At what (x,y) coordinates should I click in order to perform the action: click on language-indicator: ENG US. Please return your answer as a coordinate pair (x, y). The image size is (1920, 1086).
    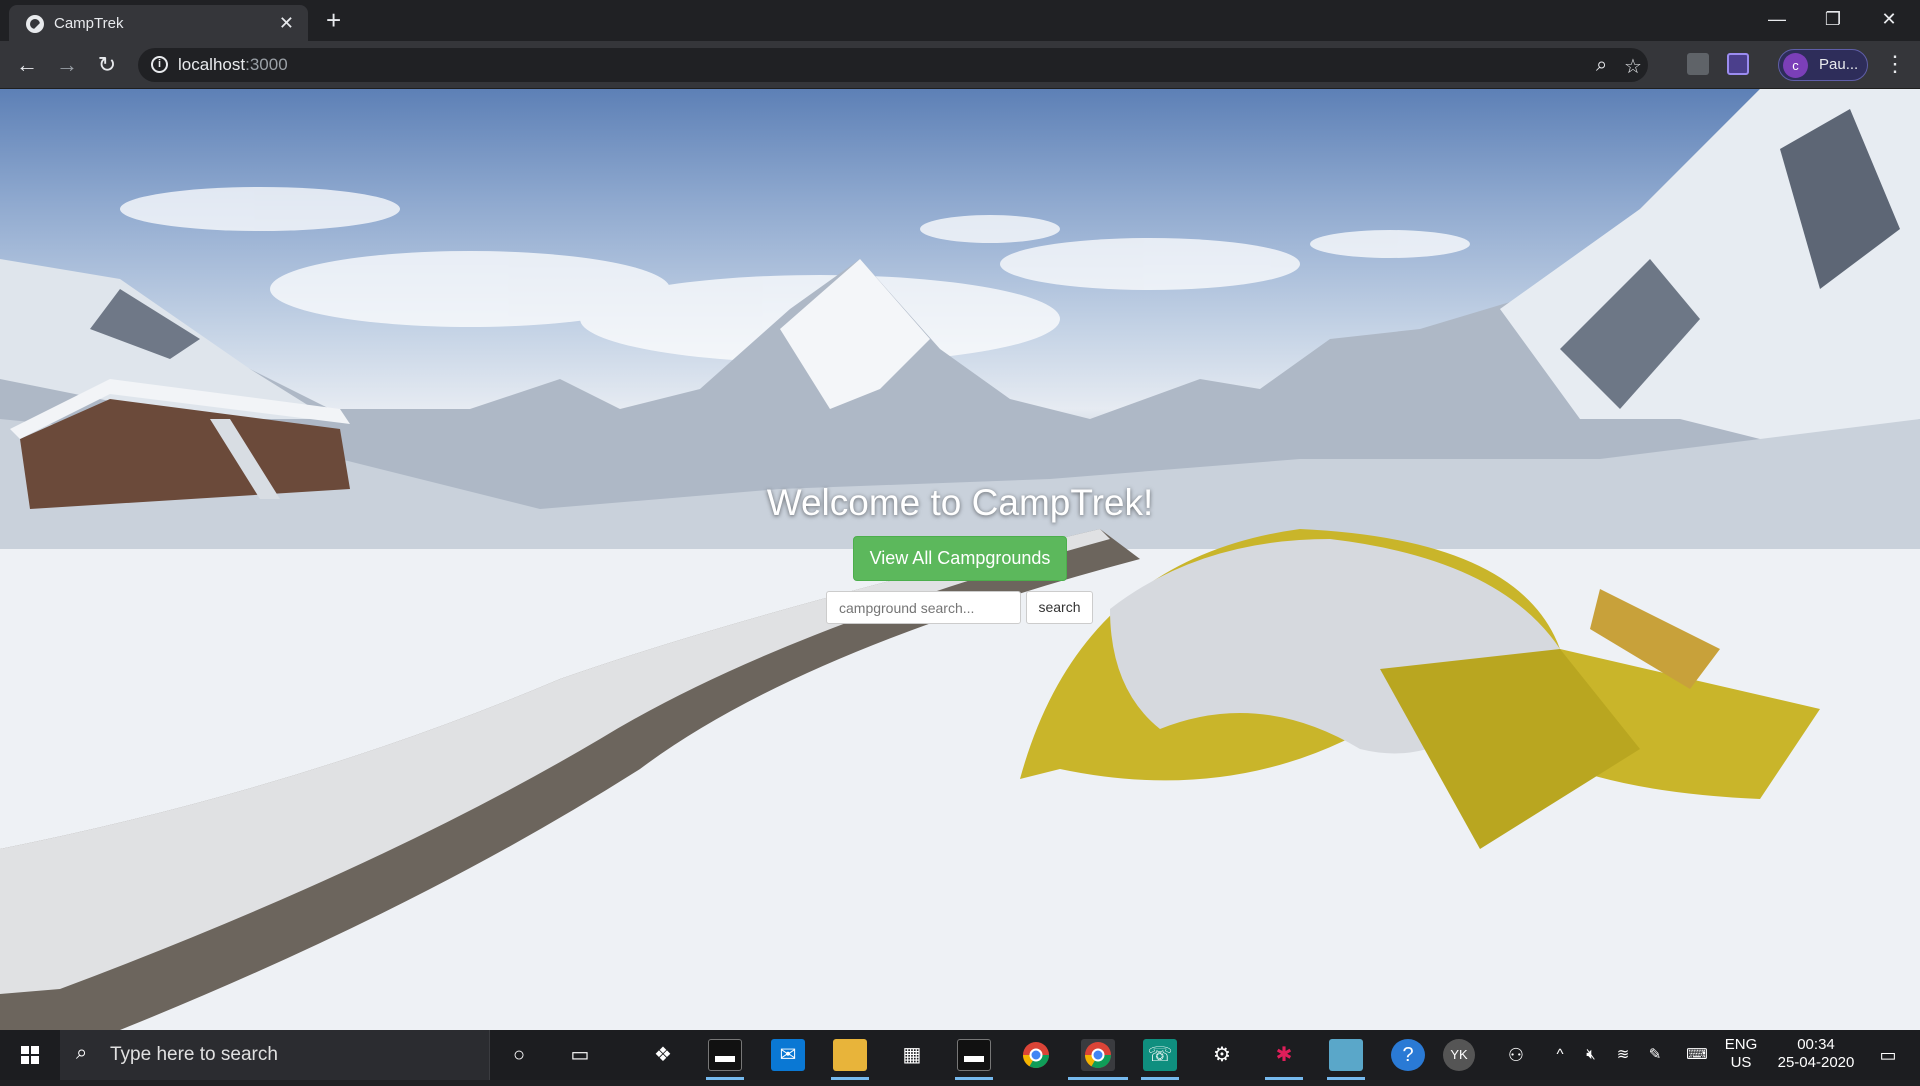
    Looking at the image, I should click on (1741, 1061).